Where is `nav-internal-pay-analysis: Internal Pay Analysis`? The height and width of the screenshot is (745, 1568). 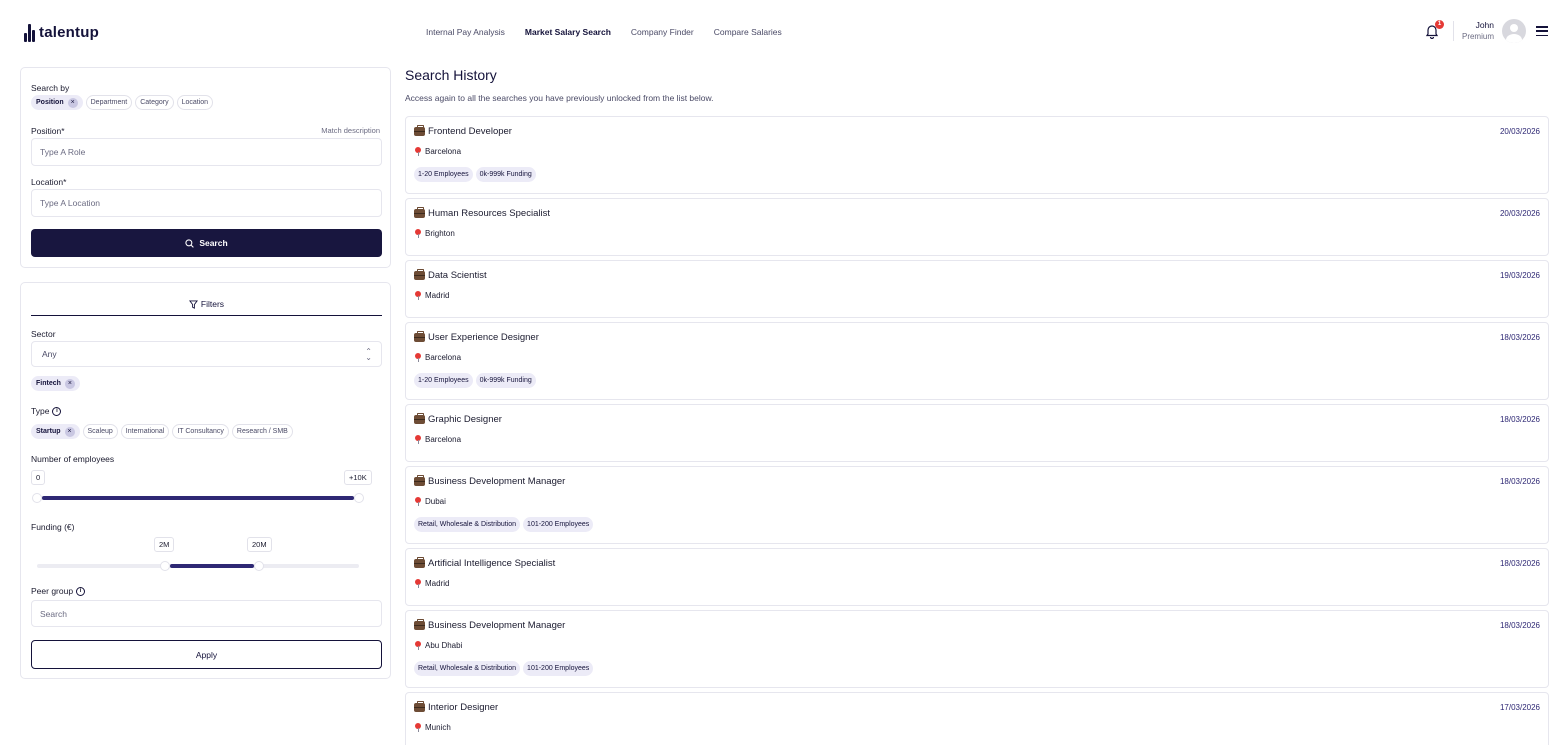
nav-internal-pay-analysis: Internal Pay Analysis is located at coordinates (465, 32).